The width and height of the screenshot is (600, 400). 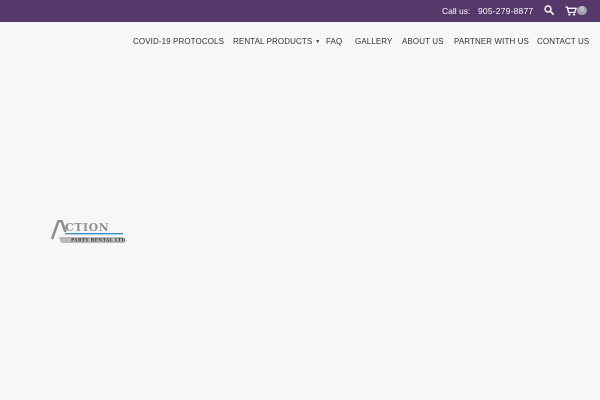 What do you see at coordinates (571, 11) in the screenshot?
I see `shopping-cart-icon` at bounding box center [571, 11].